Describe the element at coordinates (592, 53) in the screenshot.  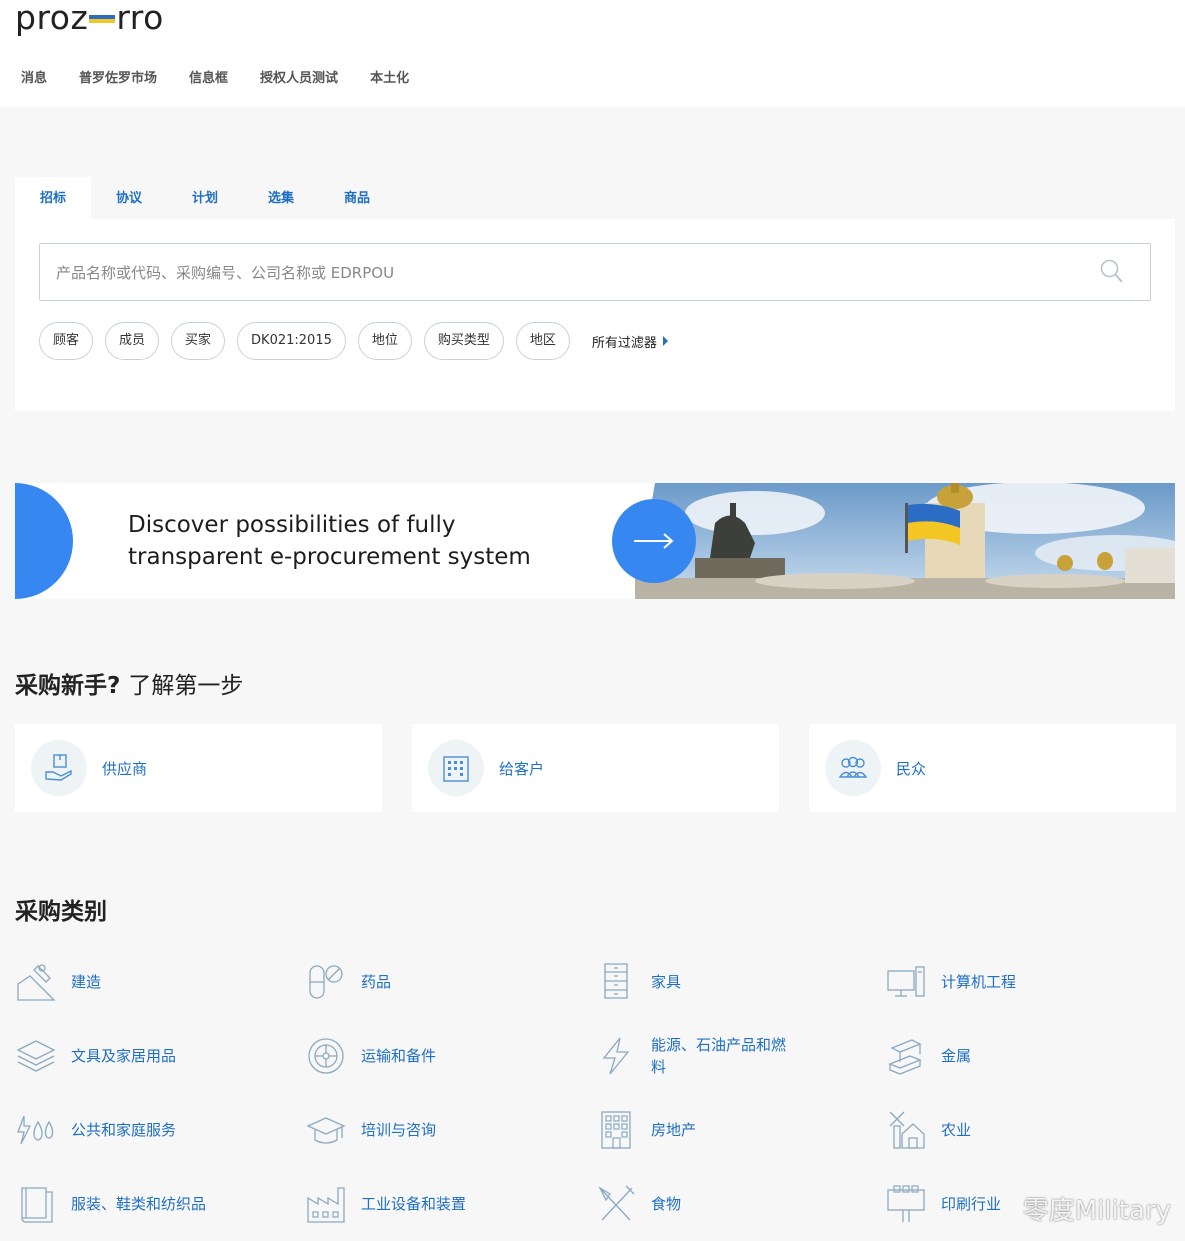
I see `site-header: proz rro 消息 普罗佐罗市场 信息框 授权人员测试 本土化` at that location.